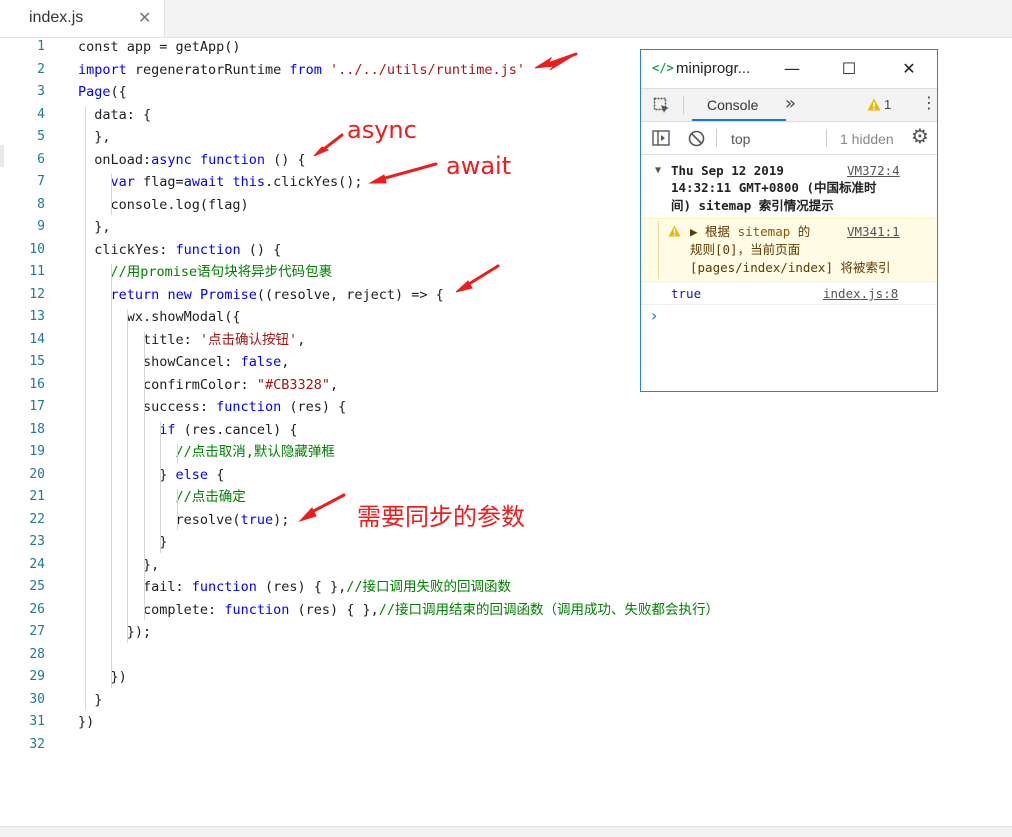 The width and height of the screenshot is (1012, 837). I want to click on annotation-await: await, so click(479, 166).